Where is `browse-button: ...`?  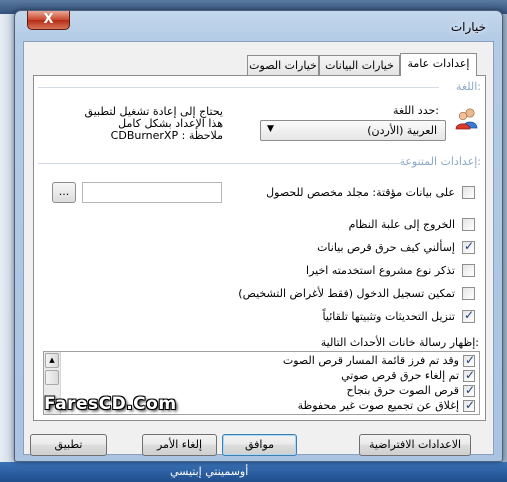
browse-button: ... is located at coordinates (64, 192).